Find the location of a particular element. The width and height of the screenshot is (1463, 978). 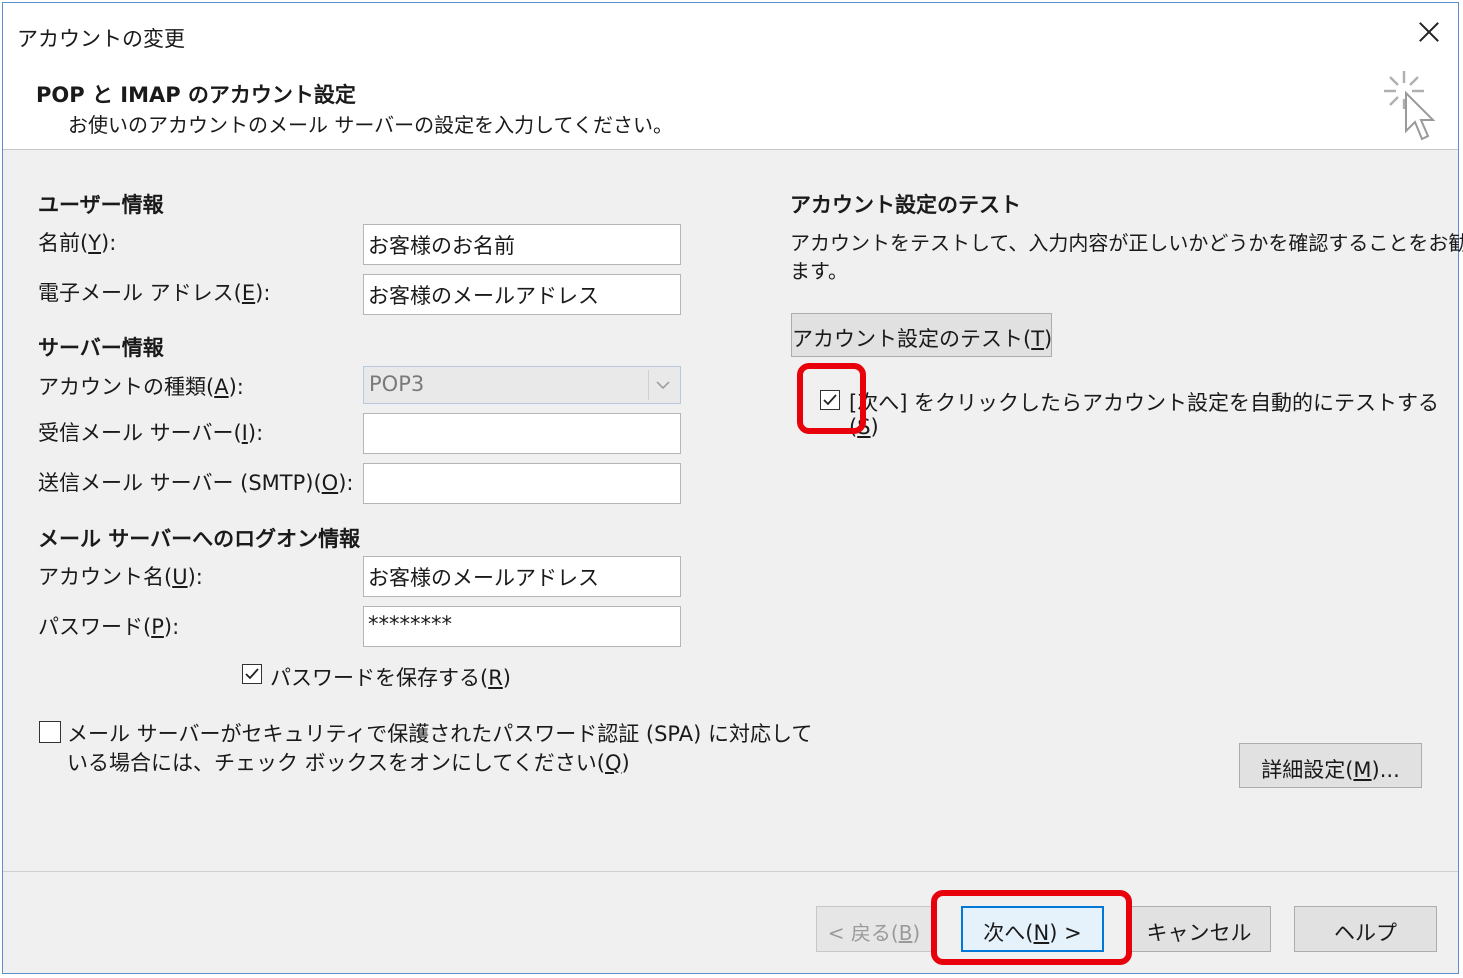

wizard-cursor-icon is located at coordinates (1410, 106).